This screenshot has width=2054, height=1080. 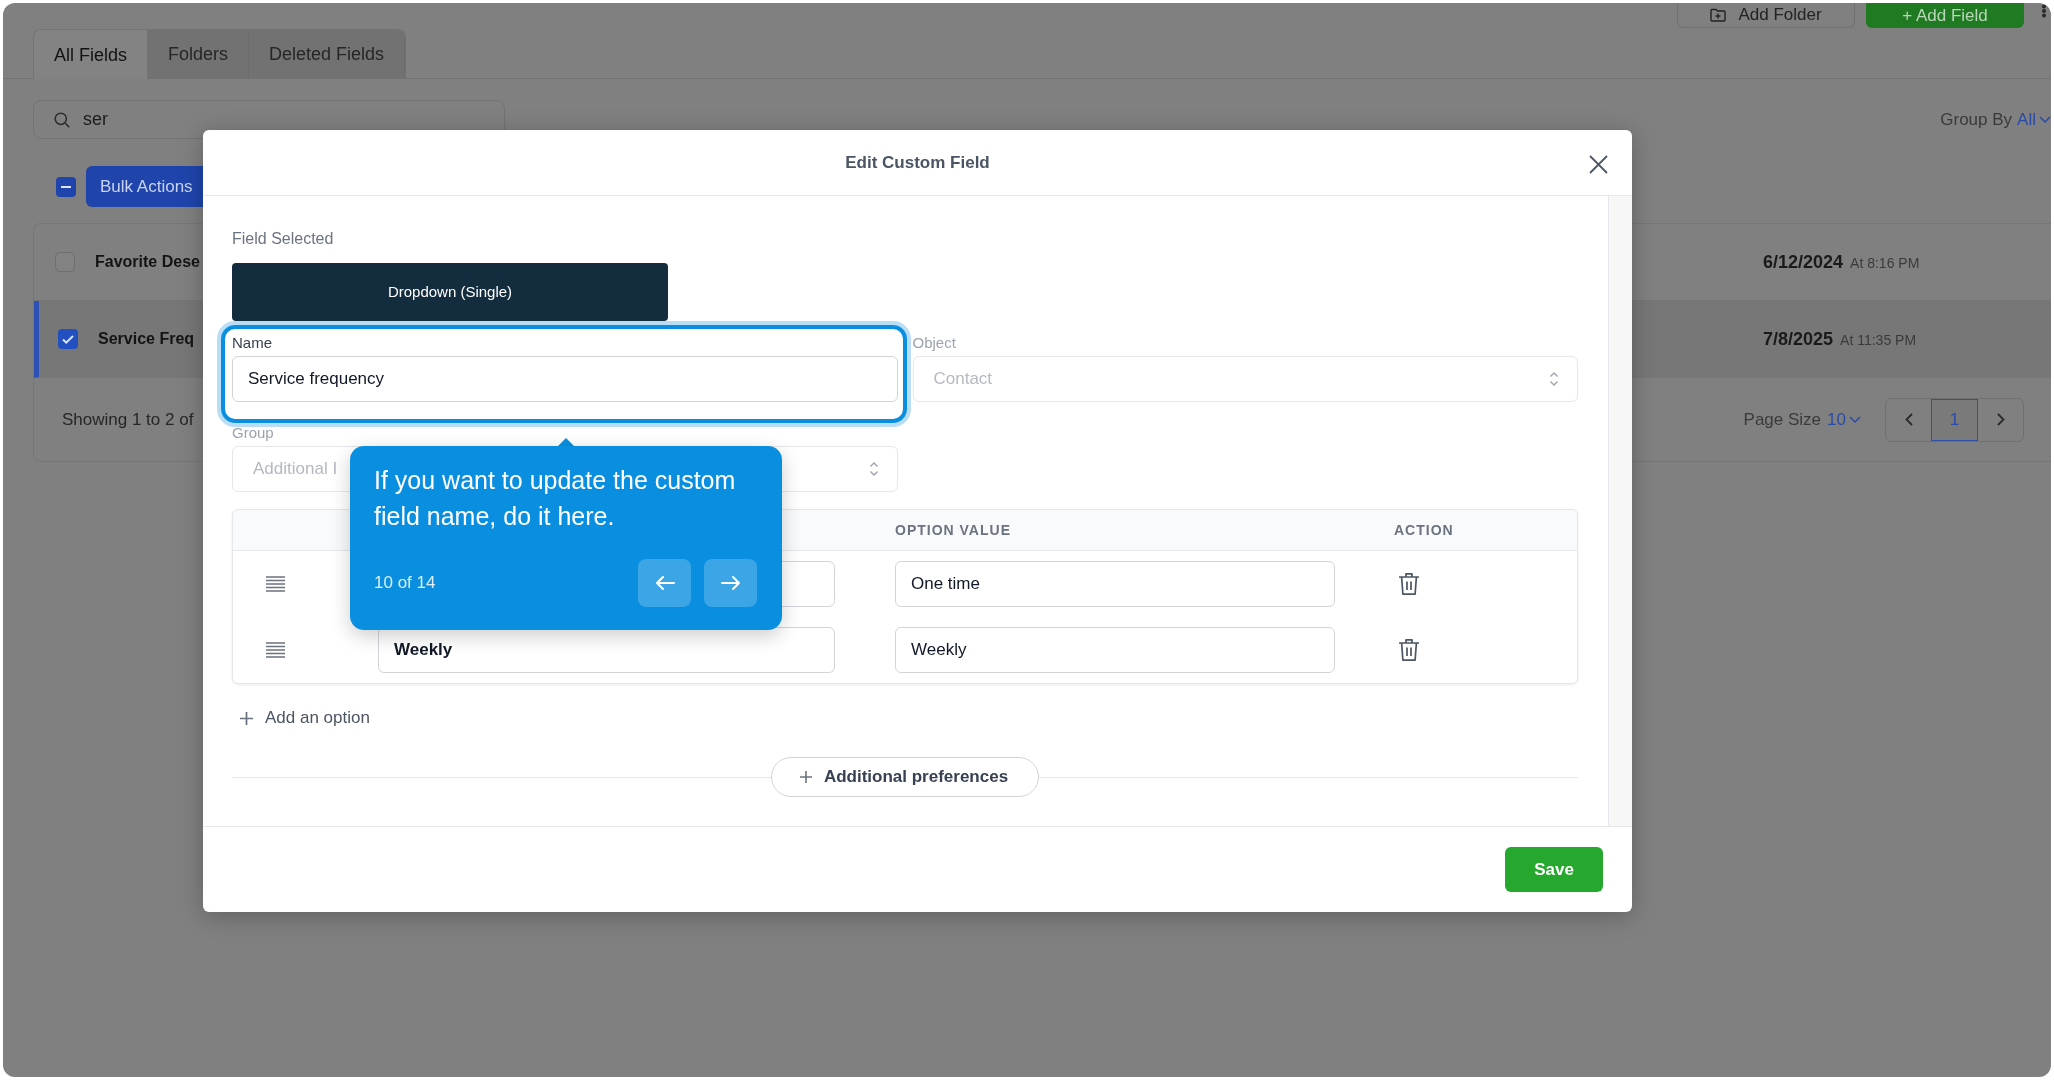 What do you see at coordinates (934, 343) in the screenshot?
I see `field-label: Object` at bounding box center [934, 343].